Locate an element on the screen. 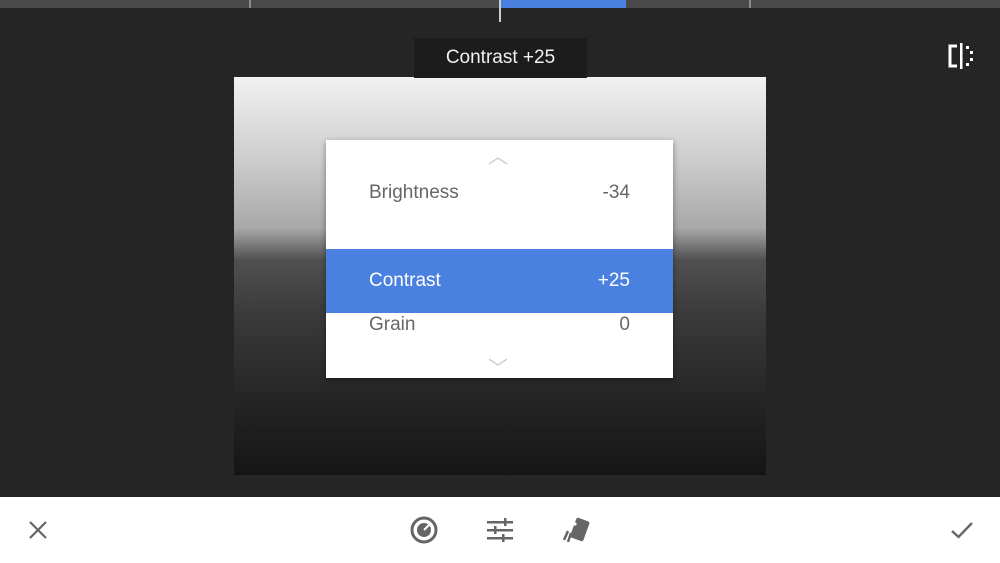 This screenshot has height=563, width=1000. menu-item-label: Brightness is located at coordinates (414, 192).